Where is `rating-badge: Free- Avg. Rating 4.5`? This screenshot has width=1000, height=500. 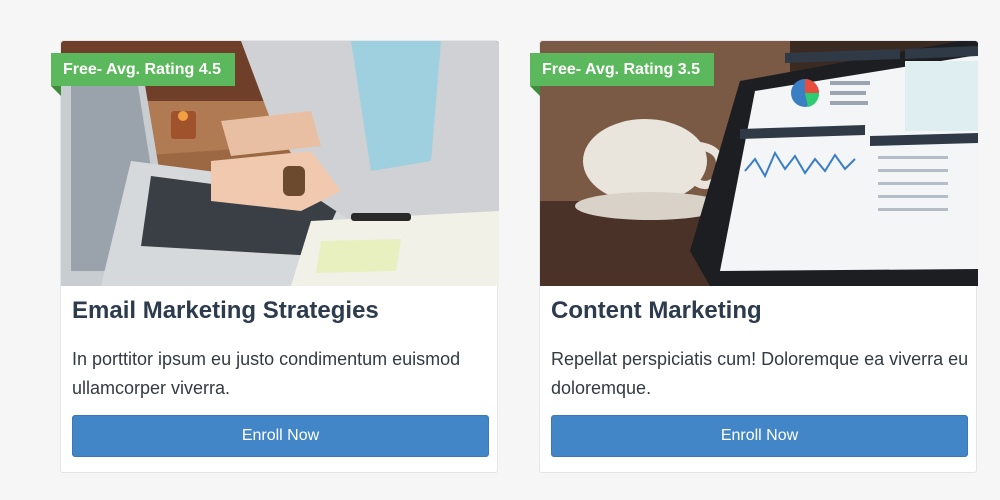 rating-badge: Free- Avg. Rating 4.5 is located at coordinates (143, 74).